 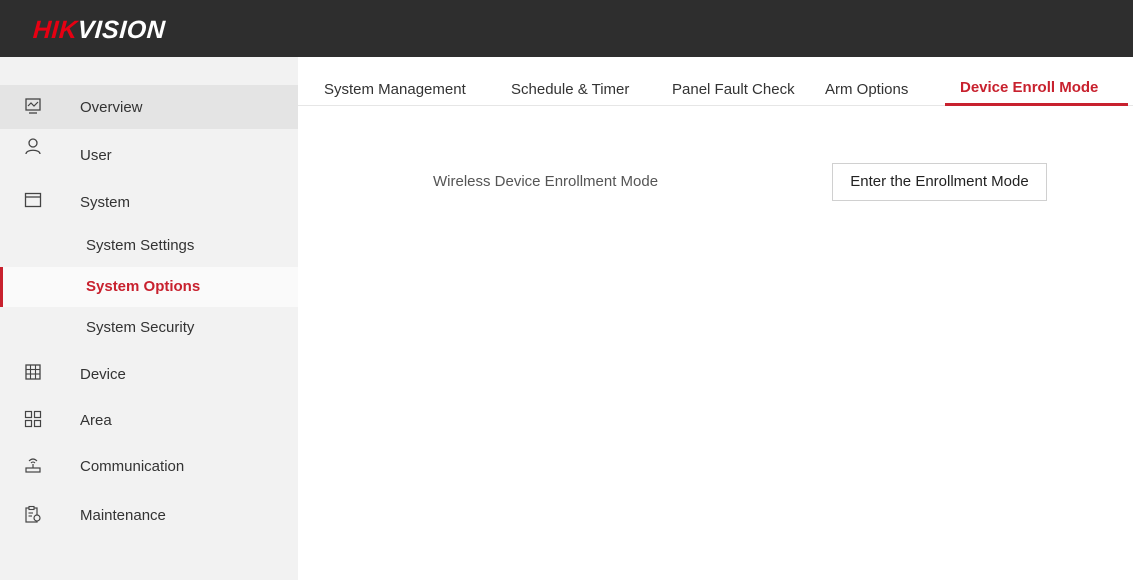 I want to click on sidebar-item-label: User, so click(x=96, y=155).